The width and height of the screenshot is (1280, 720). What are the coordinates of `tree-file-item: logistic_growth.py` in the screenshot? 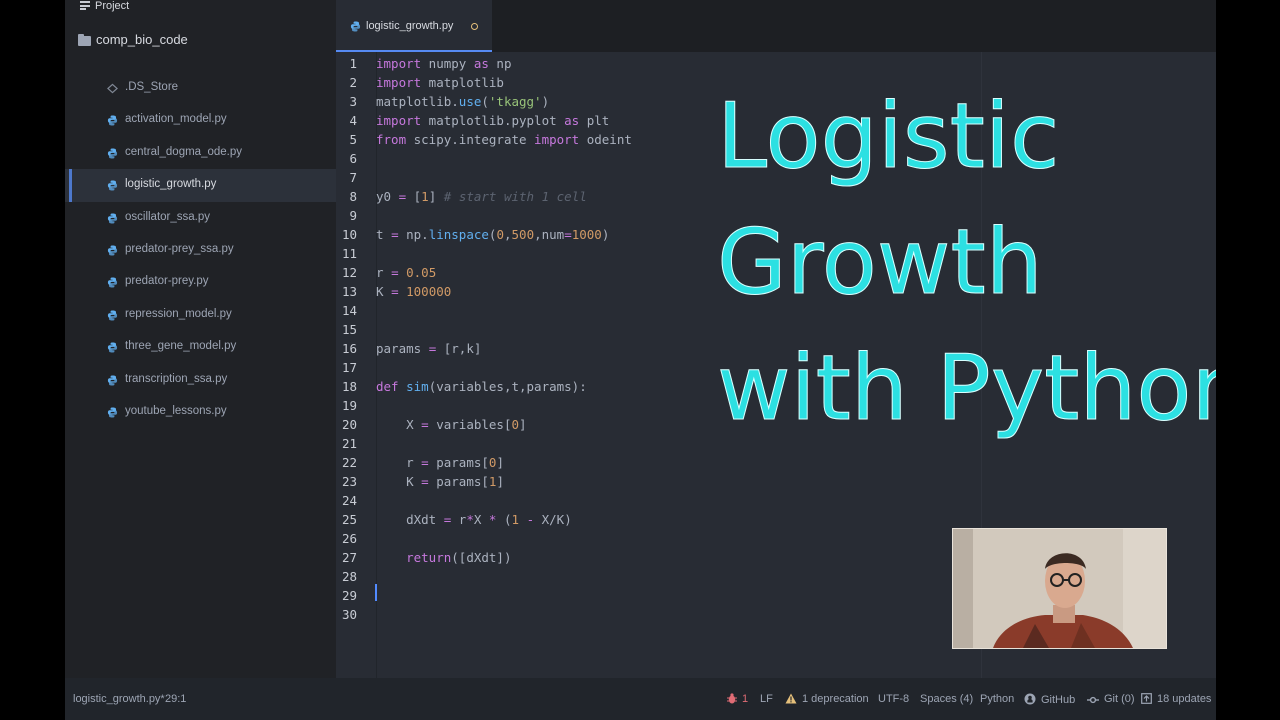 It's located at (200, 185).